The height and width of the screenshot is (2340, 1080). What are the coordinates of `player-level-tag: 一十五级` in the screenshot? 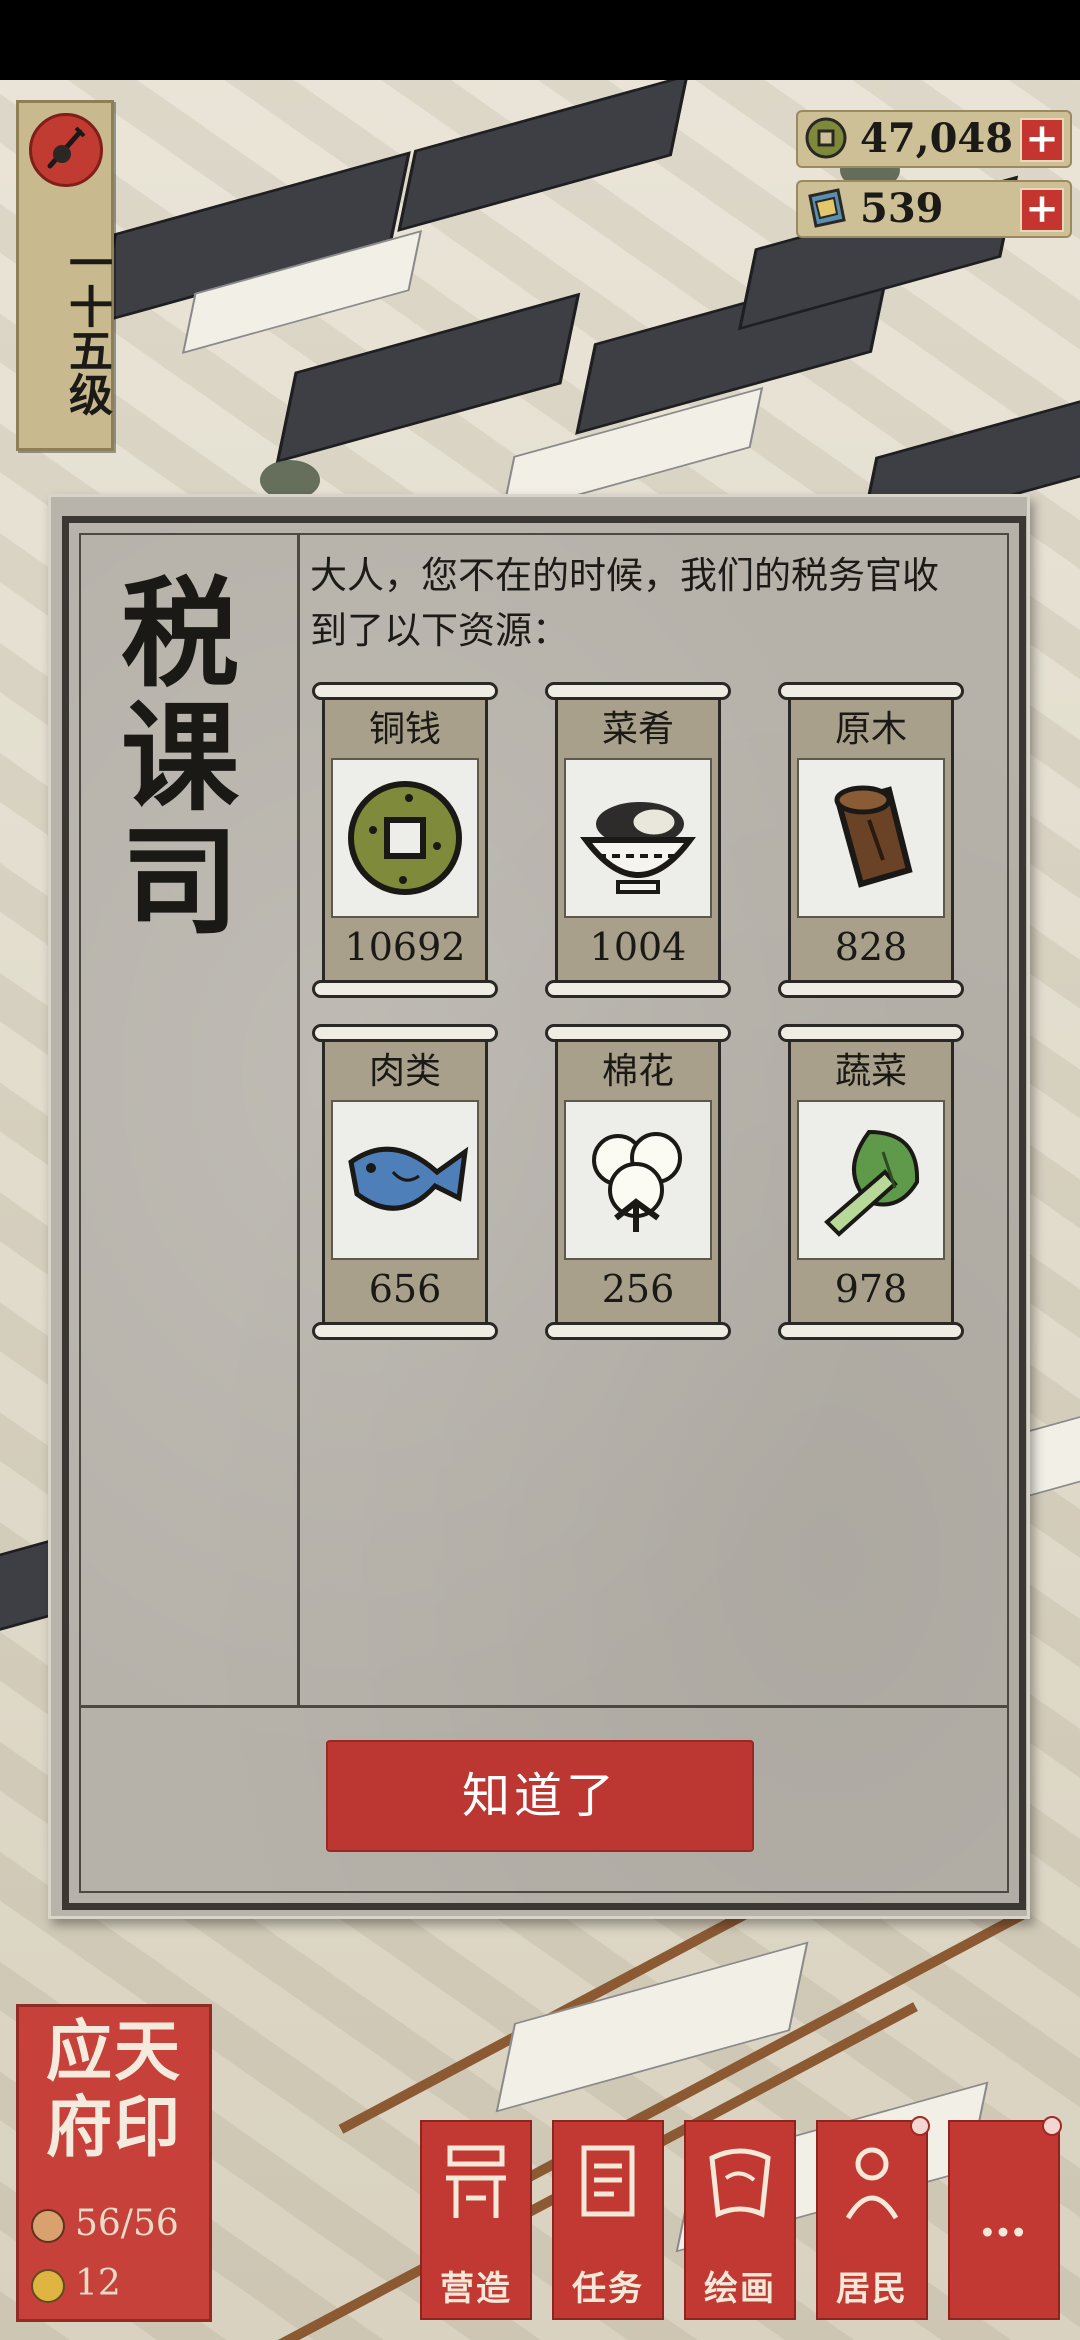 It's located at (65, 275).